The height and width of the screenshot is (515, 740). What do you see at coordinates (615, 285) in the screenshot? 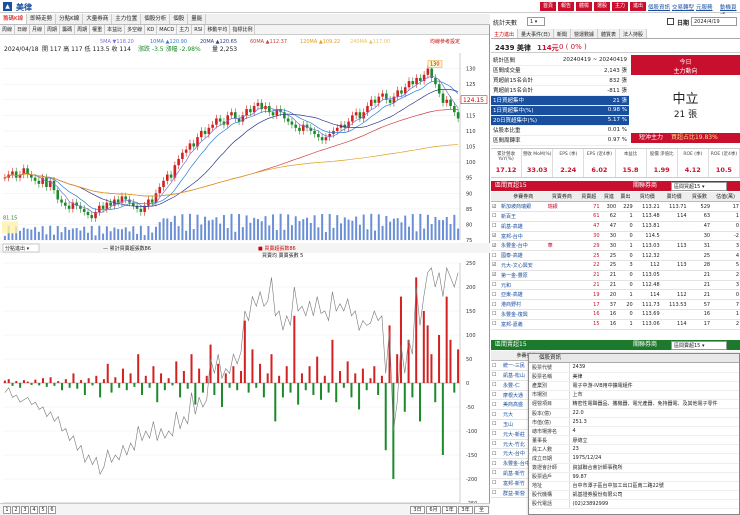
I see `buy-row: ☐ 元和 21 21 0 112.48 21 3` at bounding box center [615, 285].